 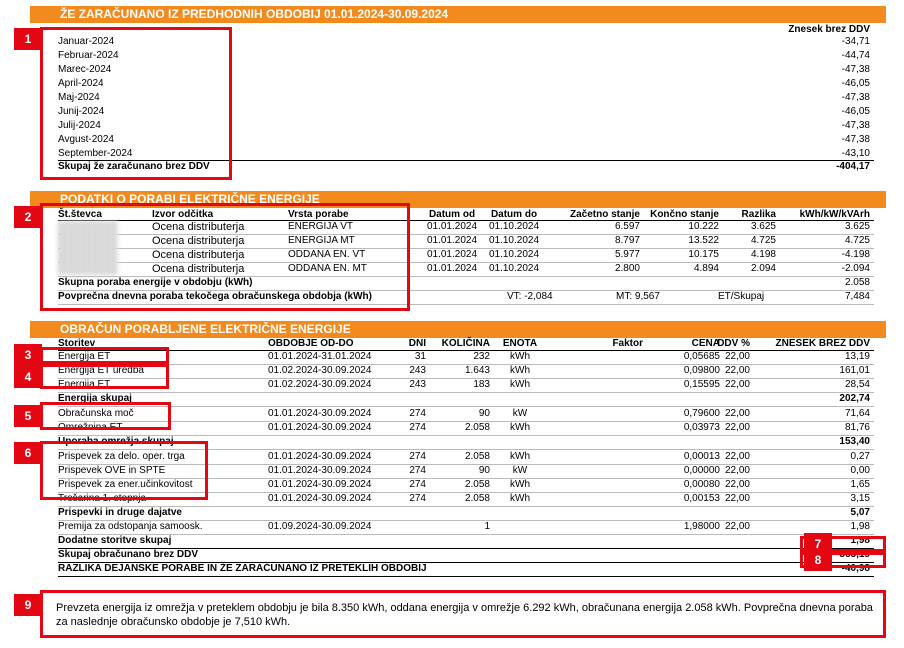 I want to click on service-amount: 1,65, so click(x=860, y=484).